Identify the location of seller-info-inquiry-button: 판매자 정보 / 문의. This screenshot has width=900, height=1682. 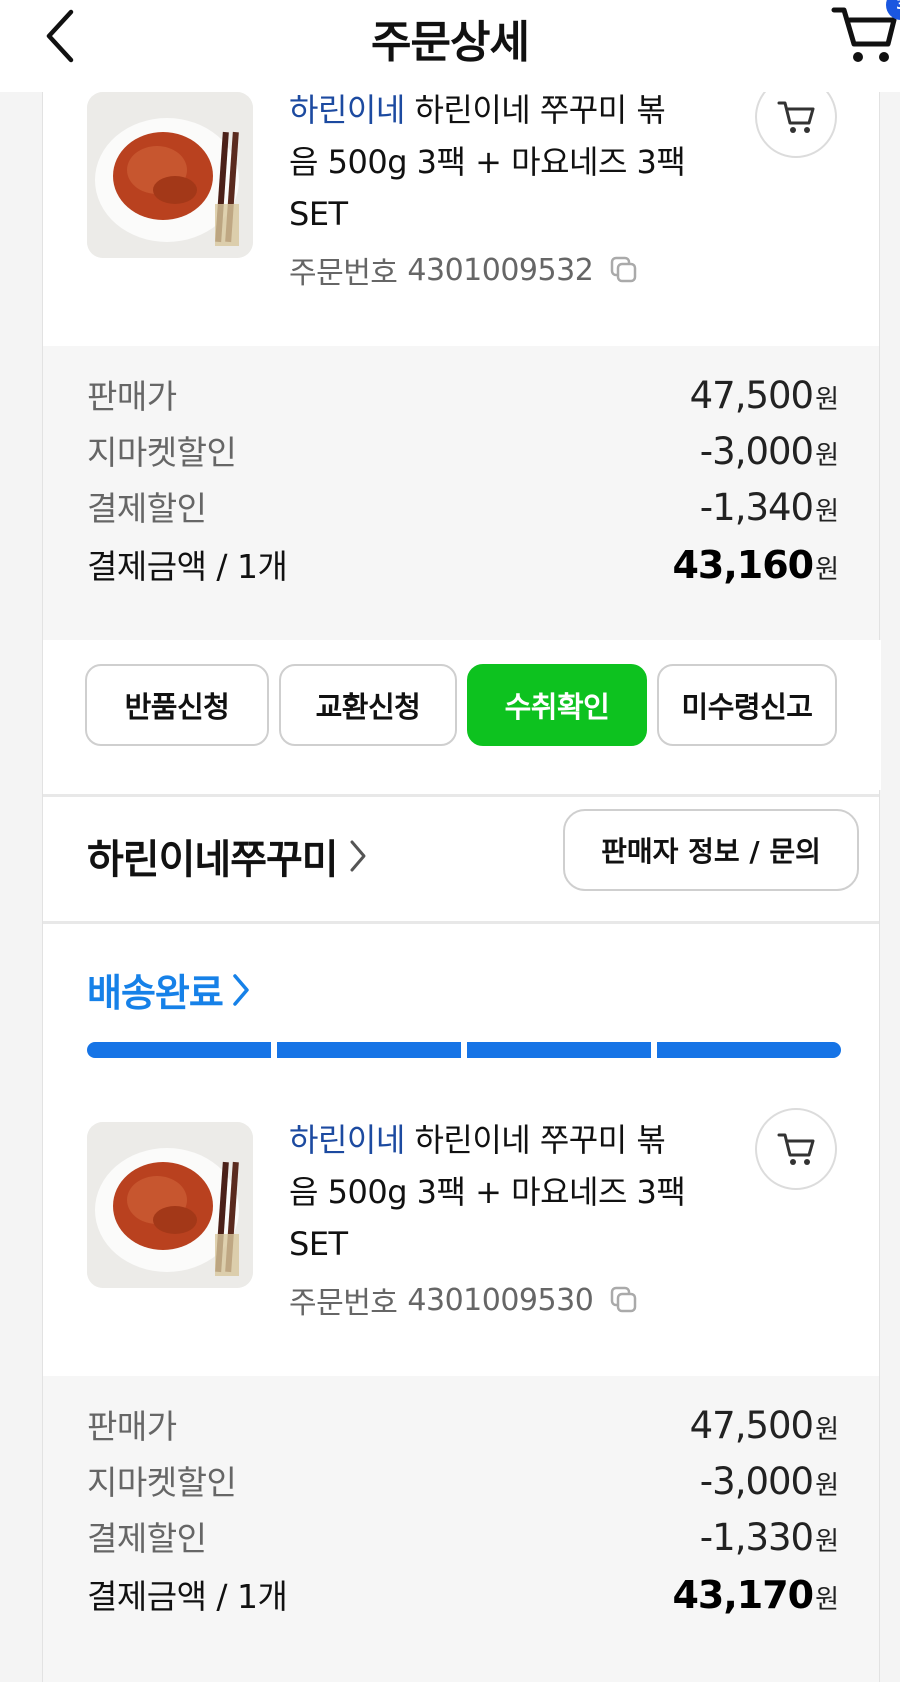
(711, 850).